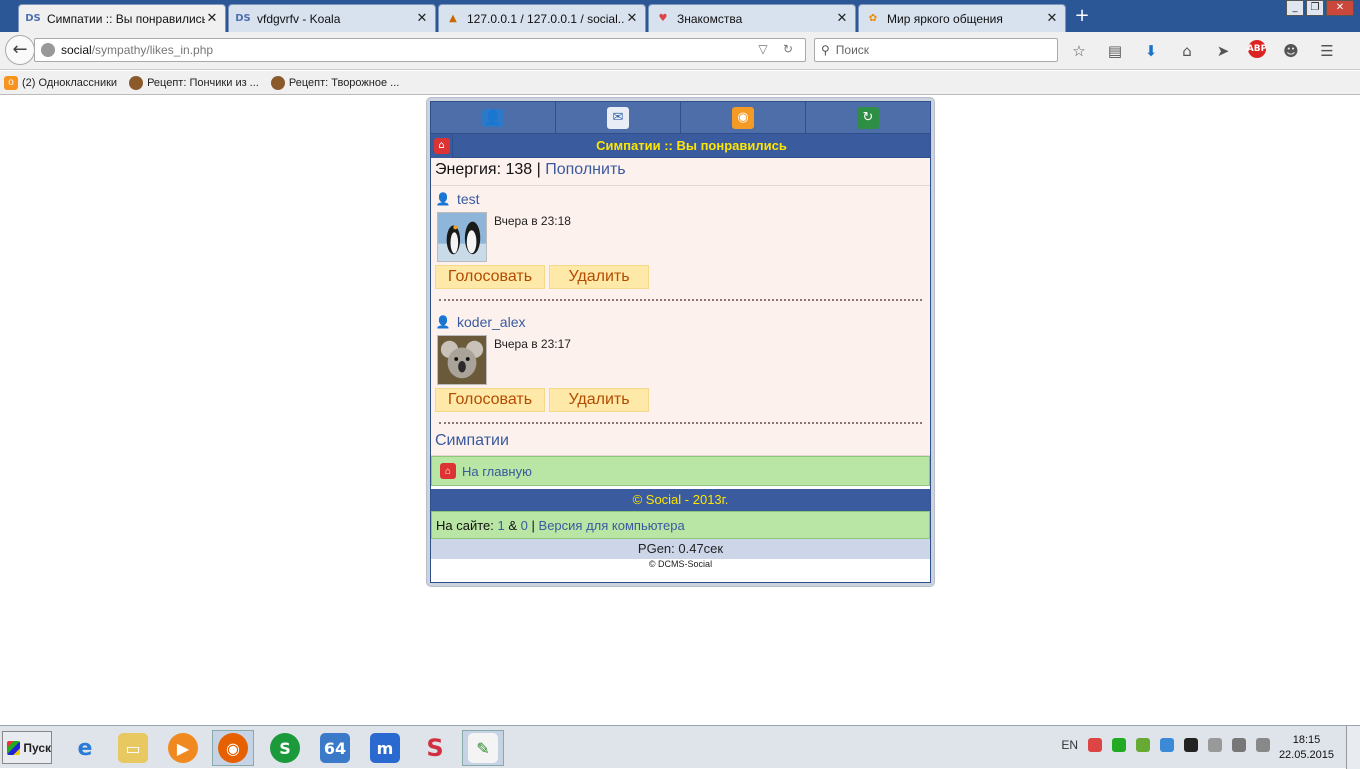 The width and height of the screenshot is (1360, 769). I want to click on bookmark-label: (2) Одноклассники, so click(70, 82).